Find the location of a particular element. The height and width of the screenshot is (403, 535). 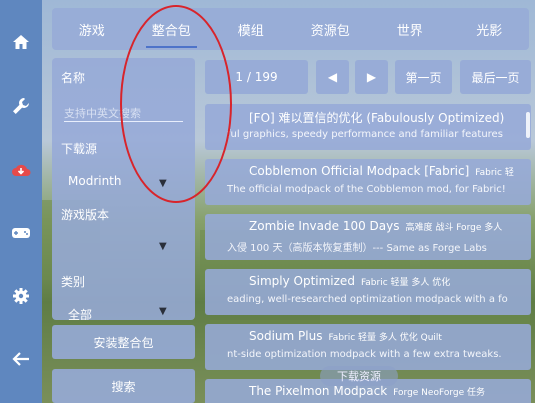

wrench-icon is located at coordinates (21, 106).